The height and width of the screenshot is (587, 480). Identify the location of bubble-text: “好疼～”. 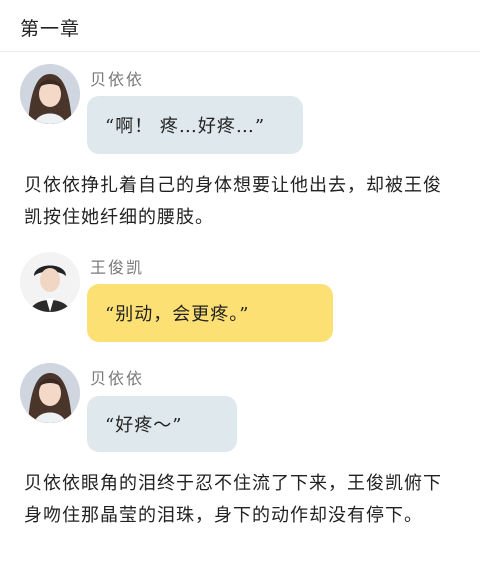
(144, 425).